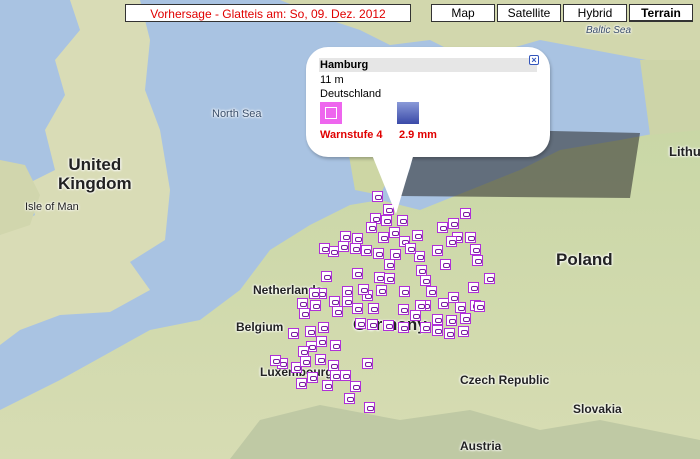  Describe the element at coordinates (562, 13) in the screenshot. I see `map-type-control: Map Satellite Hybrid Terrain` at that location.